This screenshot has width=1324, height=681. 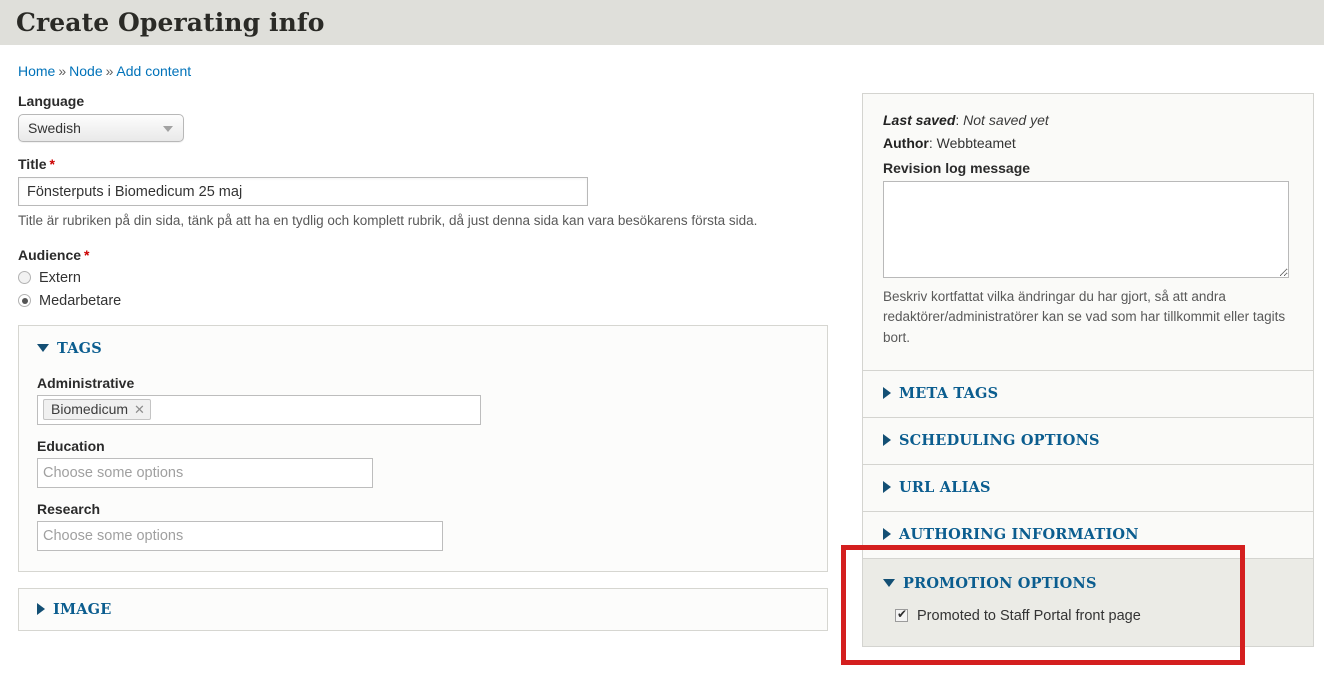 I want to click on language-select-wrapper: Swedish, so click(x=101, y=128).